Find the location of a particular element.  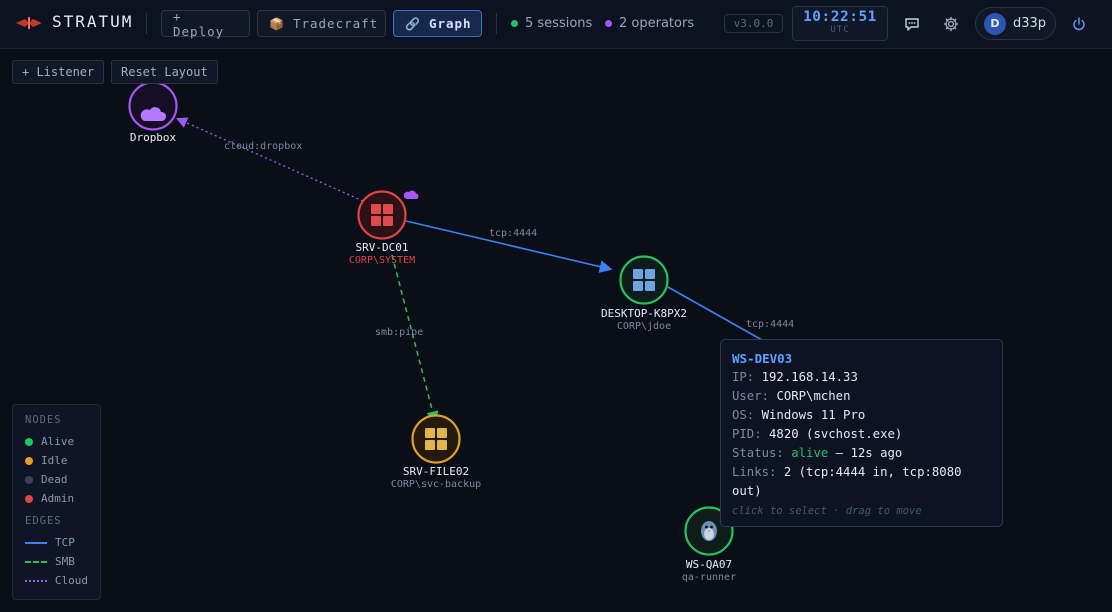

dead-dot-icon is located at coordinates (29, 479).